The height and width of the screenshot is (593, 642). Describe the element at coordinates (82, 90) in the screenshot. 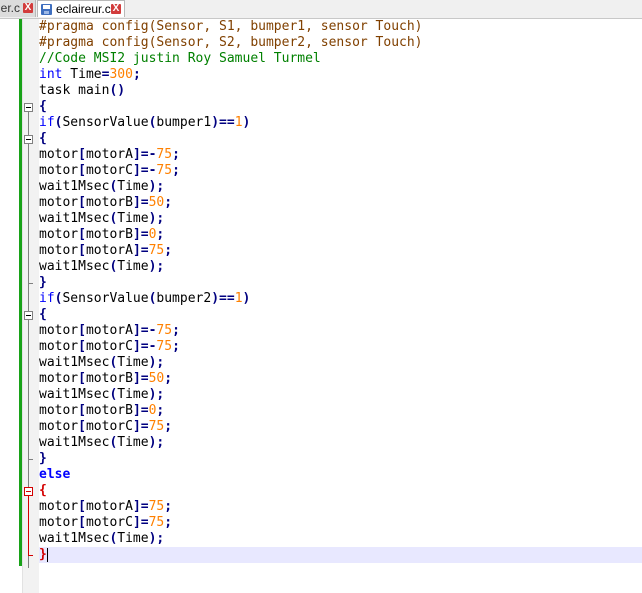

I see `code-line: task main()` at that location.